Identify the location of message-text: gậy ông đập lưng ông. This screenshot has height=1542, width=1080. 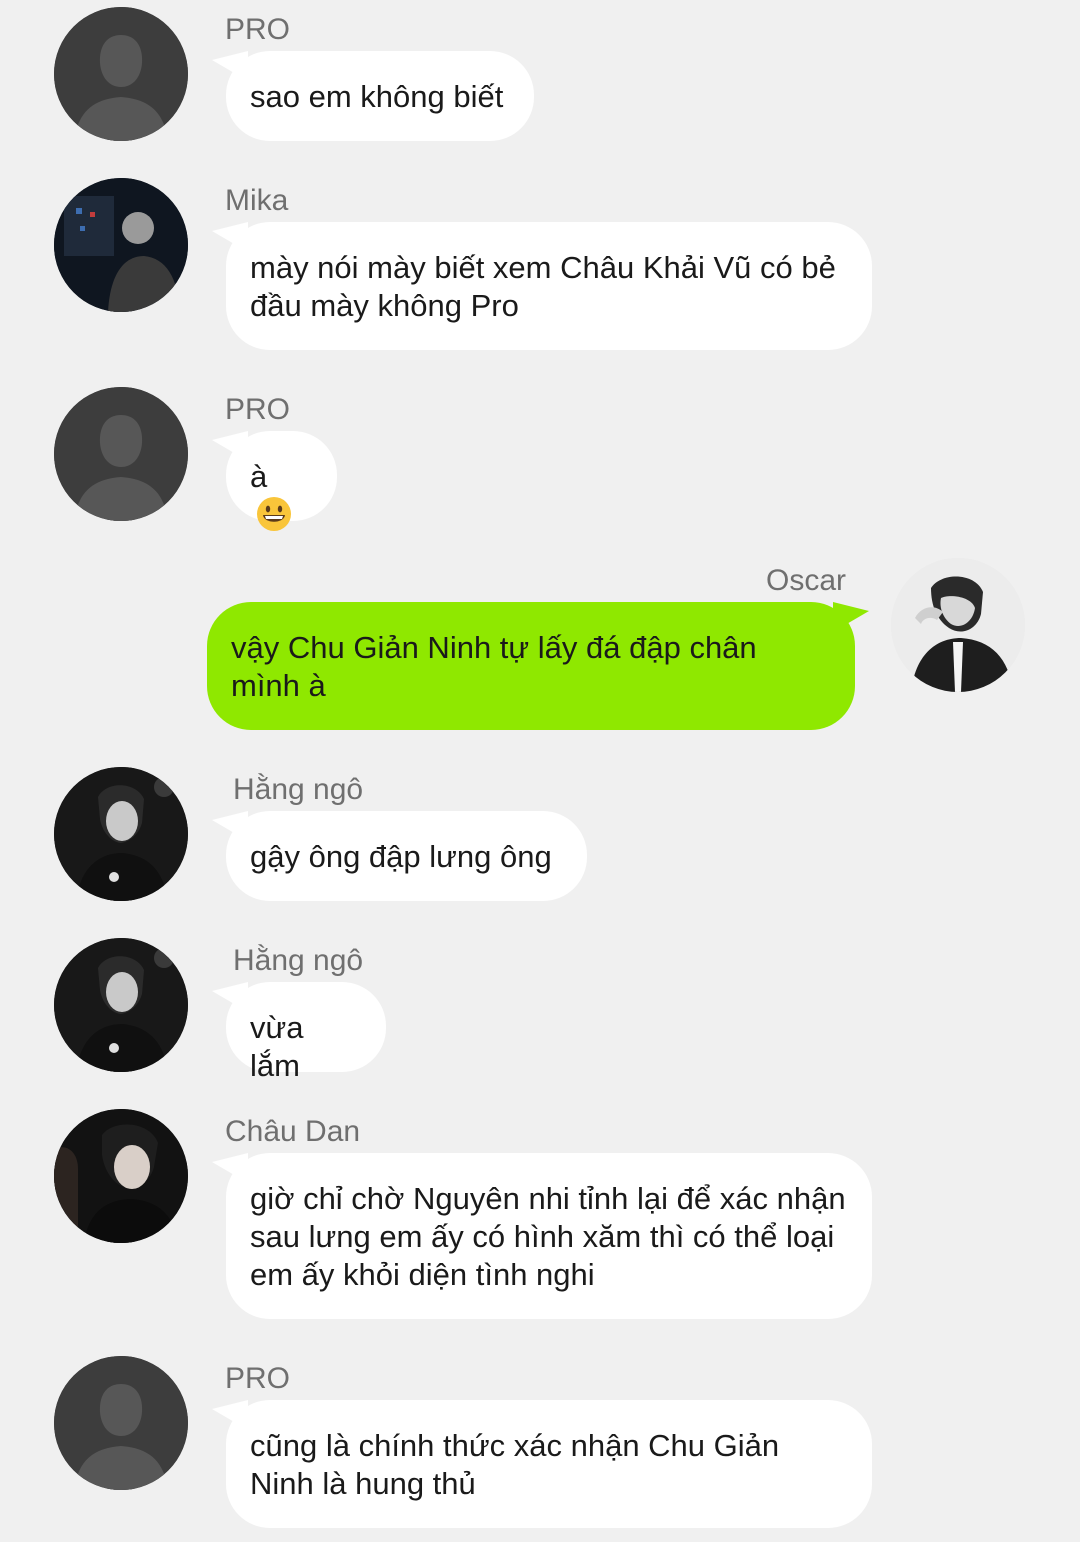
(401, 856).